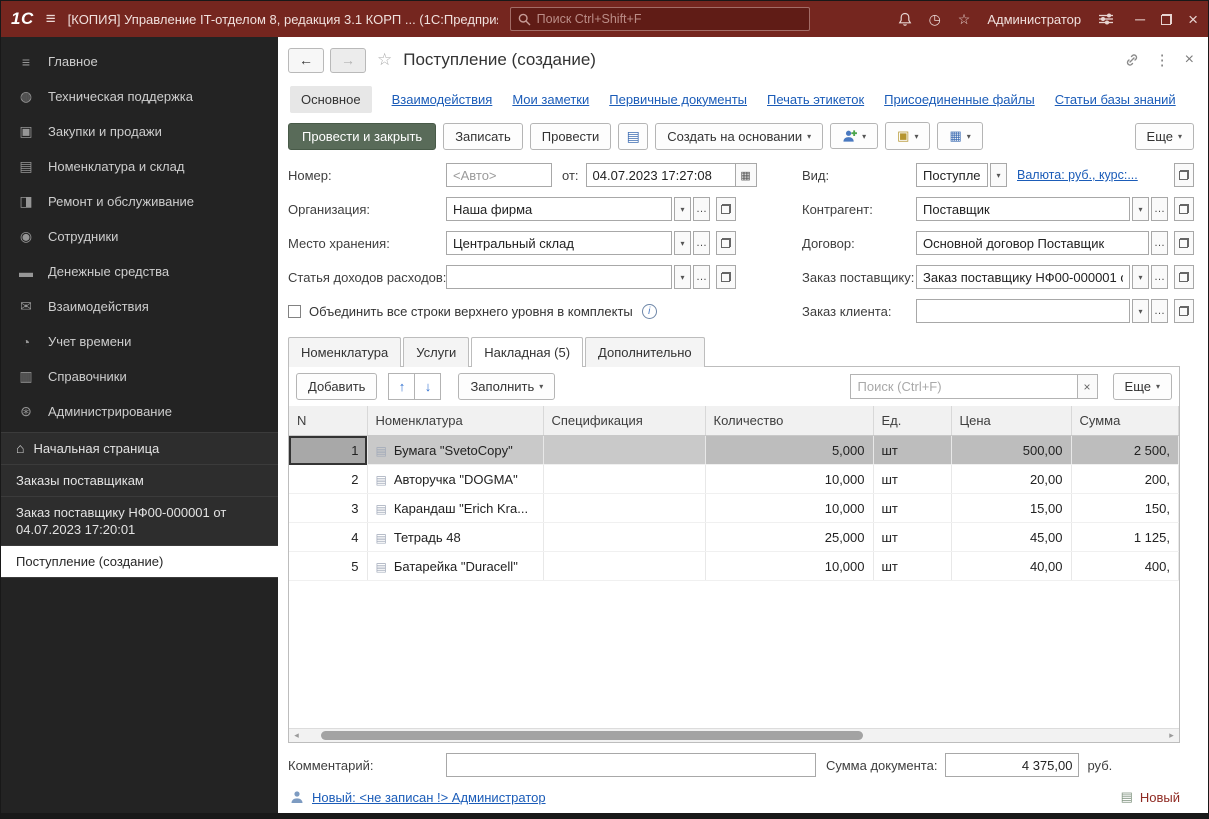 This screenshot has height=819, width=1209. I want to click on tab-osnovnoe: Основное, so click(331, 99).